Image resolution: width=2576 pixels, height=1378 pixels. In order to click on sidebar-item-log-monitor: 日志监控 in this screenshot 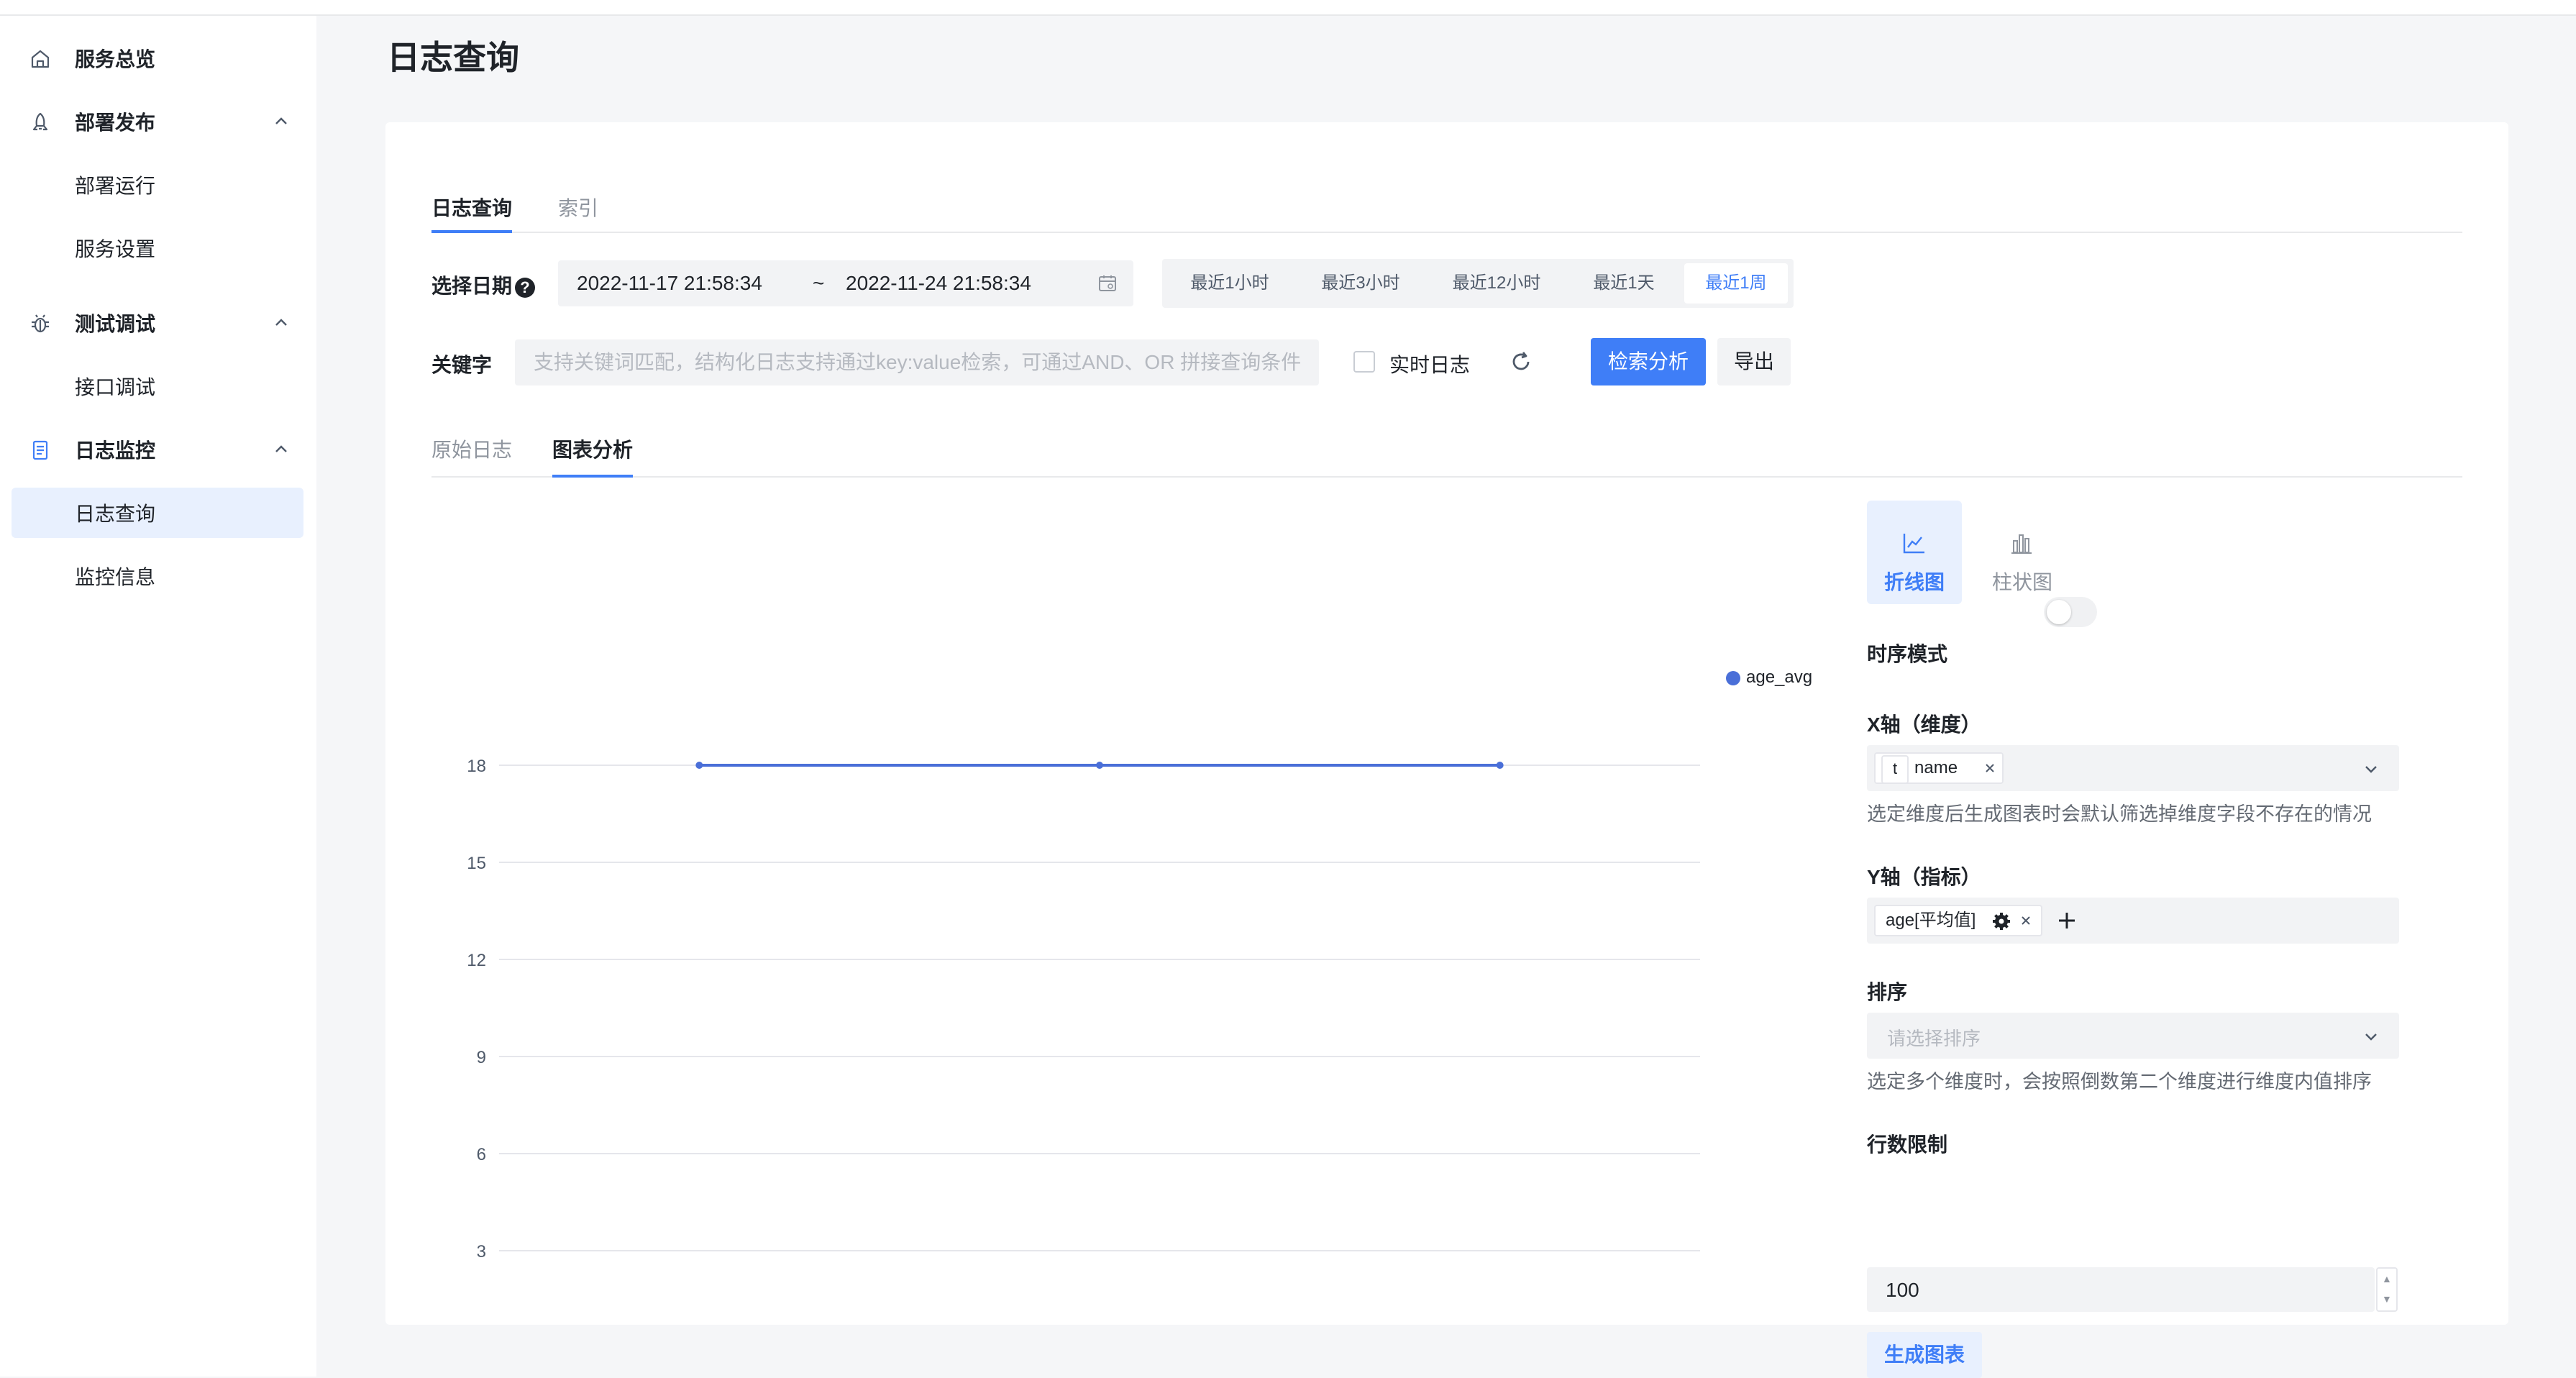, I will do `click(157, 450)`.